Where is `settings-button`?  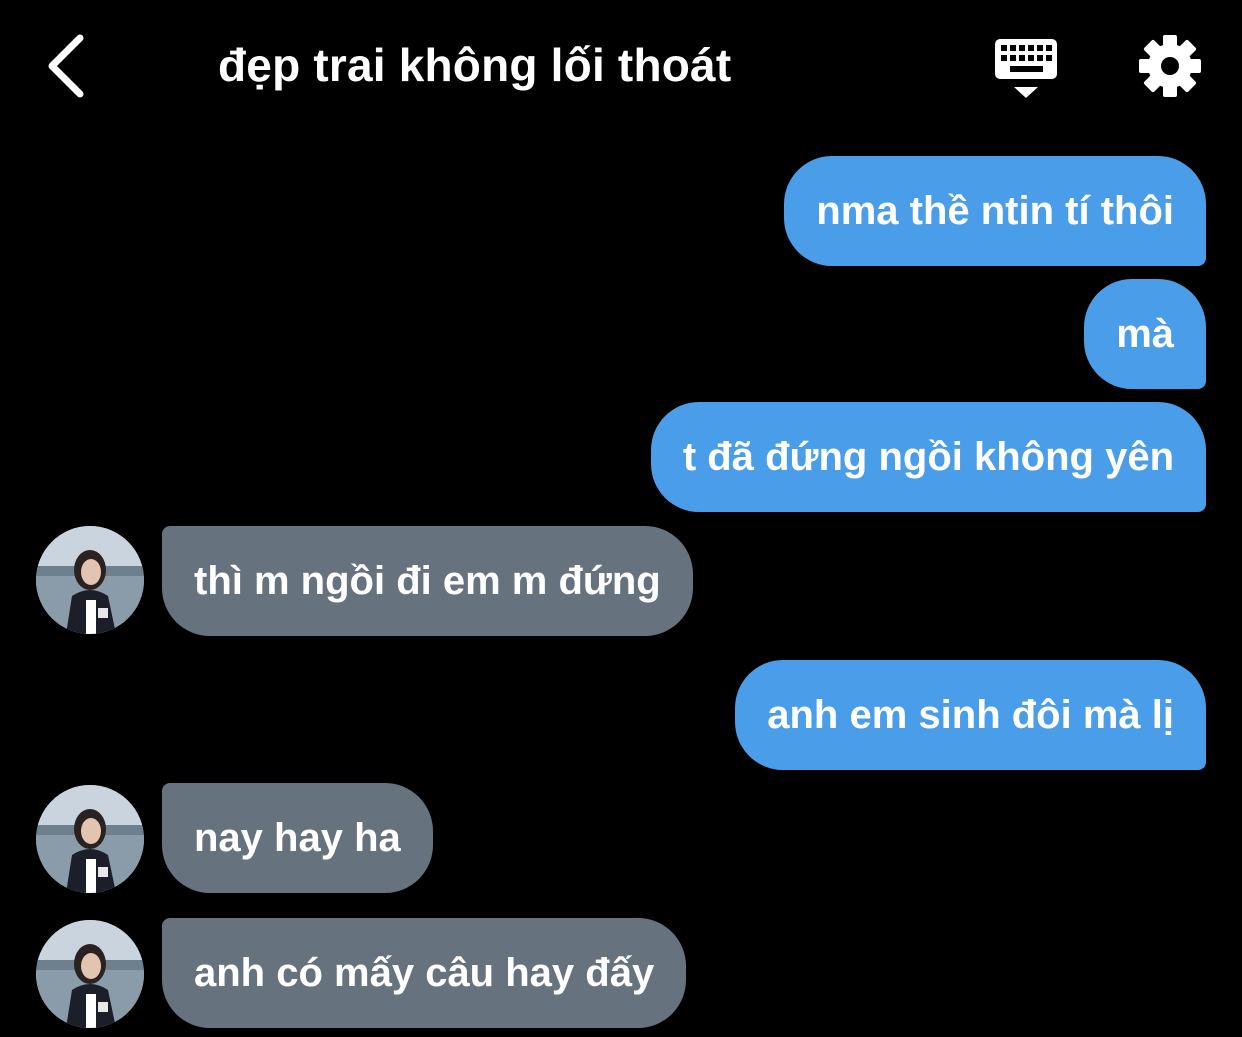
settings-button is located at coordinates (1170, 66).